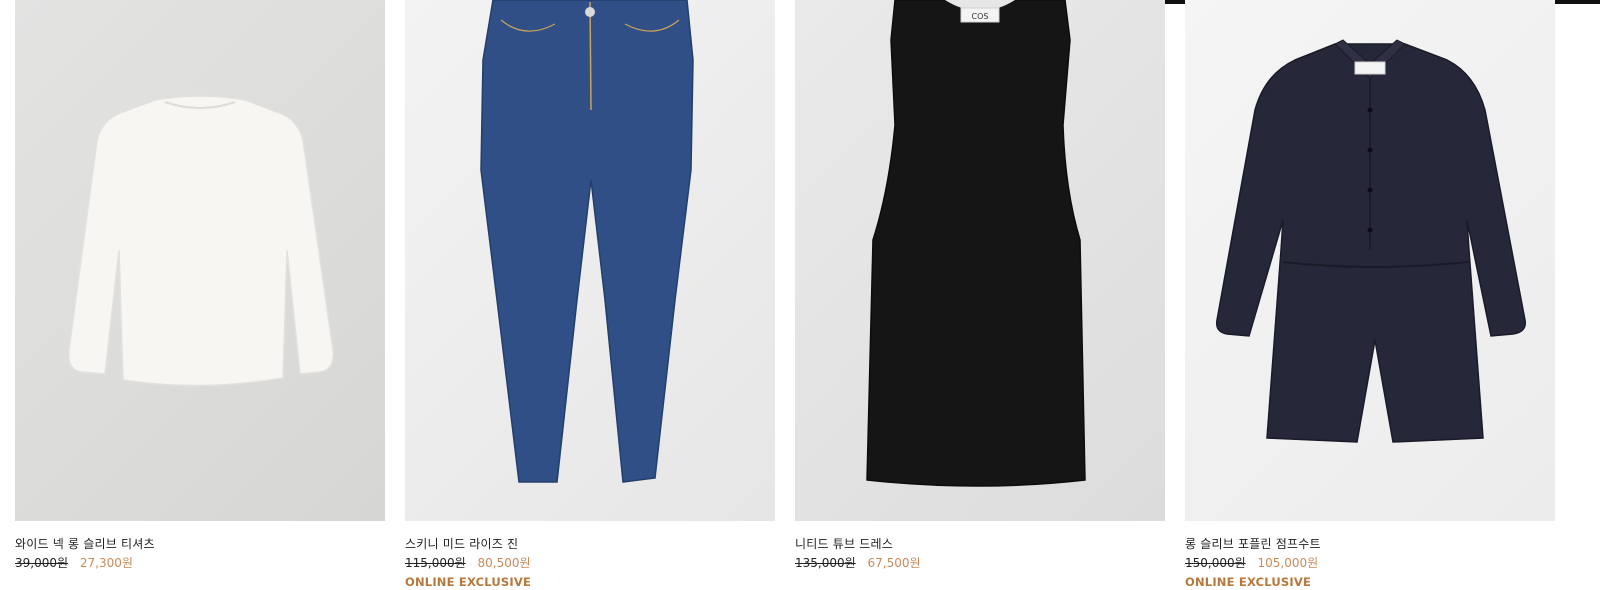 This screenshot has width=1600, height=590. What do you see at coordinates (1370, 544) in the screenshot?
I see `product-name: 롱 슬리브 포플린 점프수트` at bounding box center [1370, 544].